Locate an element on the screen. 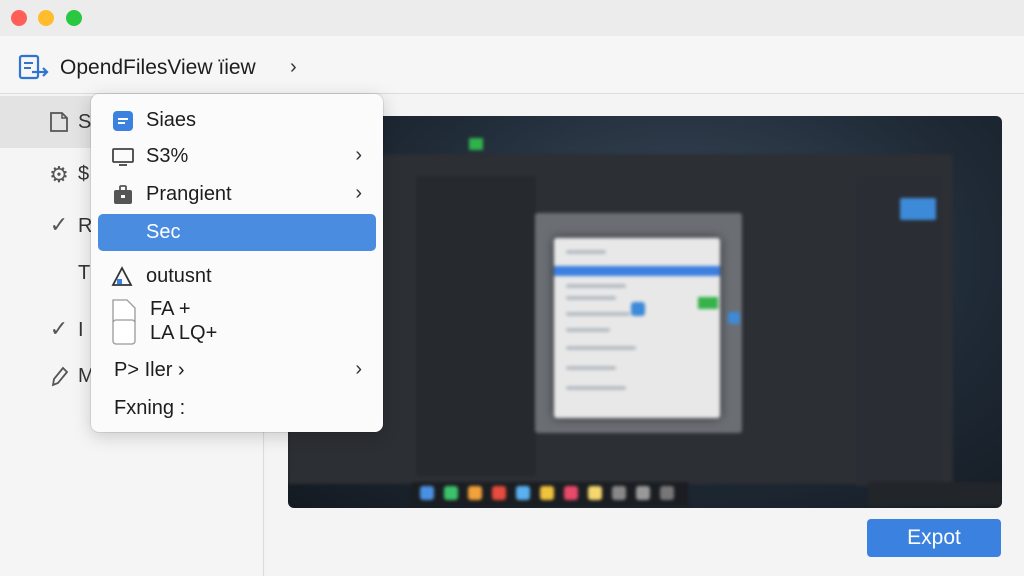 Image resolution: width=1024 pixels, height=576 pixels. sidebar-item-label: S is located at coordinates (85, 122).